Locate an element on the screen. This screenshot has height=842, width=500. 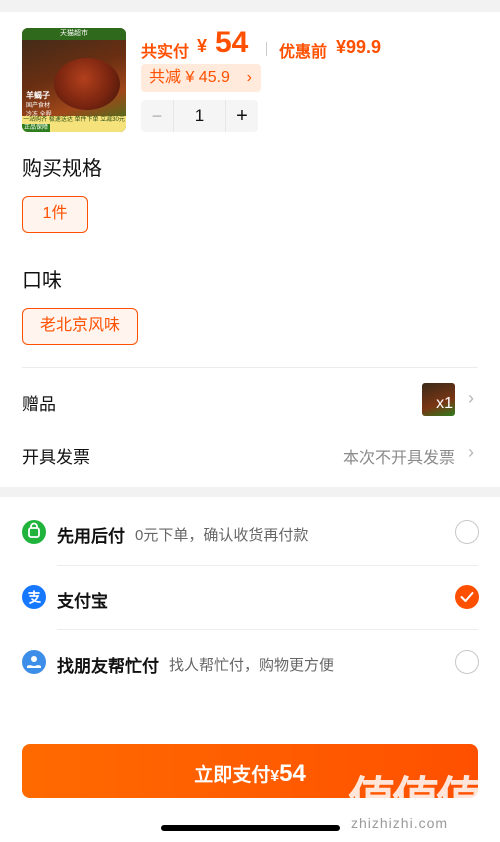
spec-option-selected: 1件 is located at coordinates (55, 214).